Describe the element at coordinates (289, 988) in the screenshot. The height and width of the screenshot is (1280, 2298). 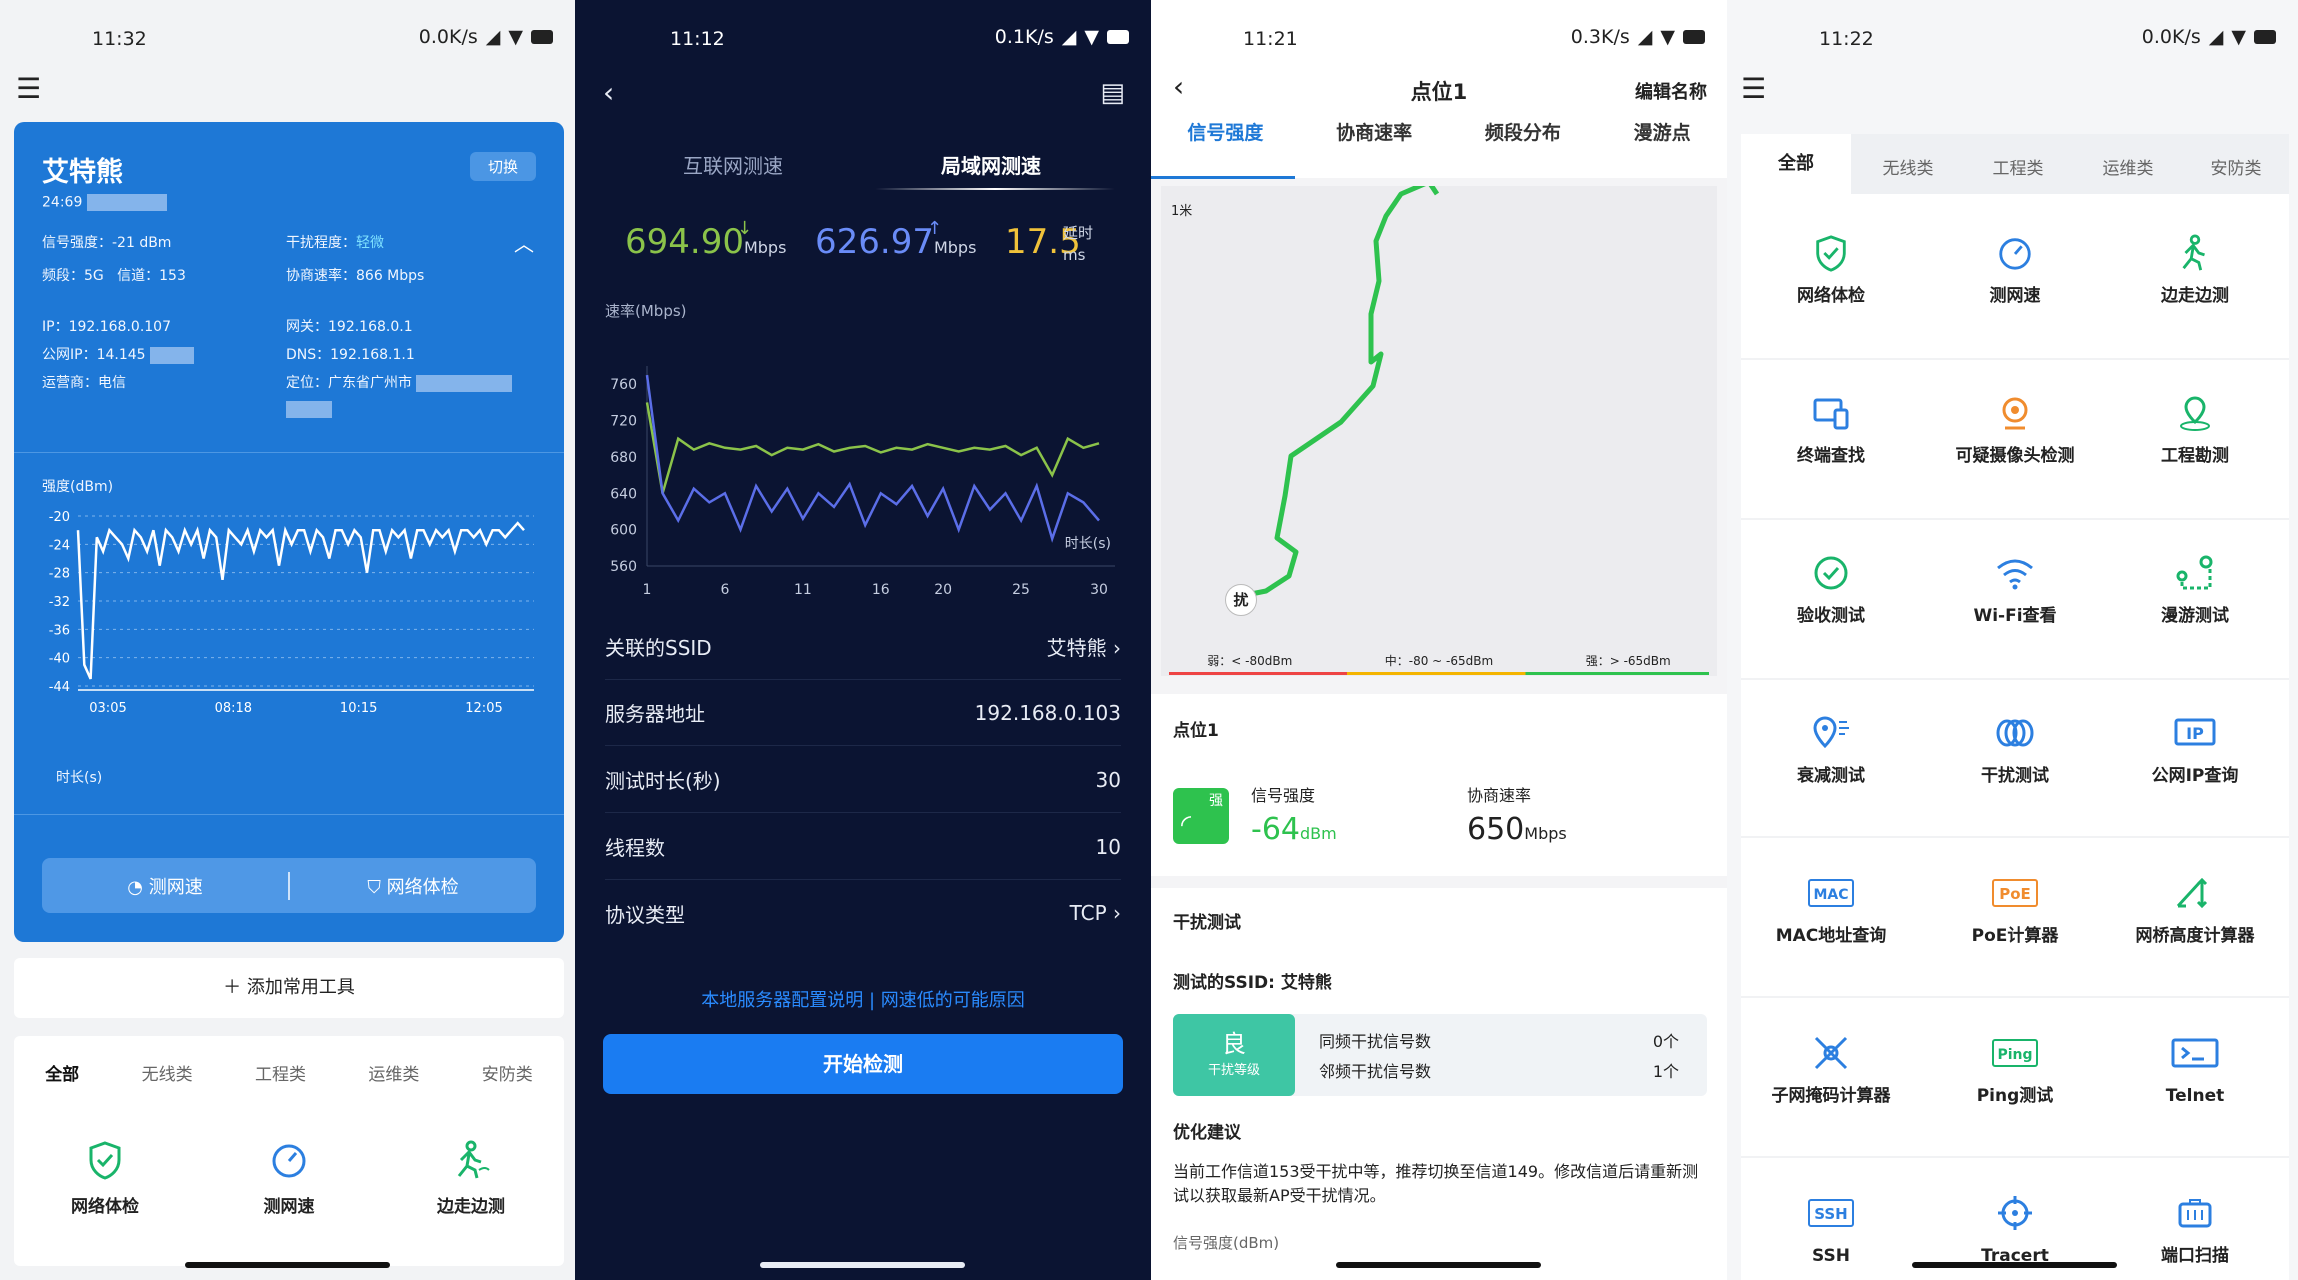
I see `add-tool-button: ＋ 添加常用工具` at that location.